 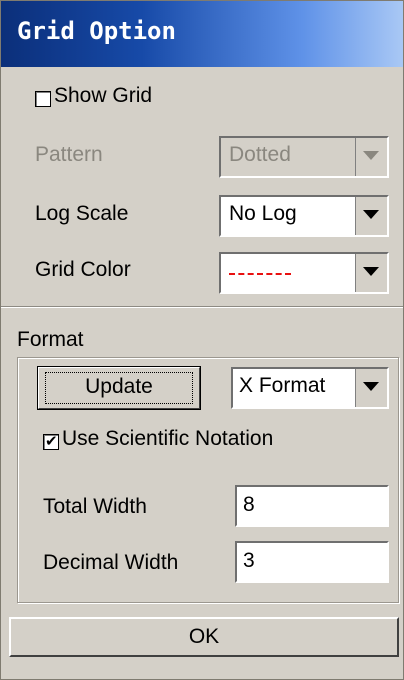 I want to click on grid-color-select, so click(x=304, y=273).